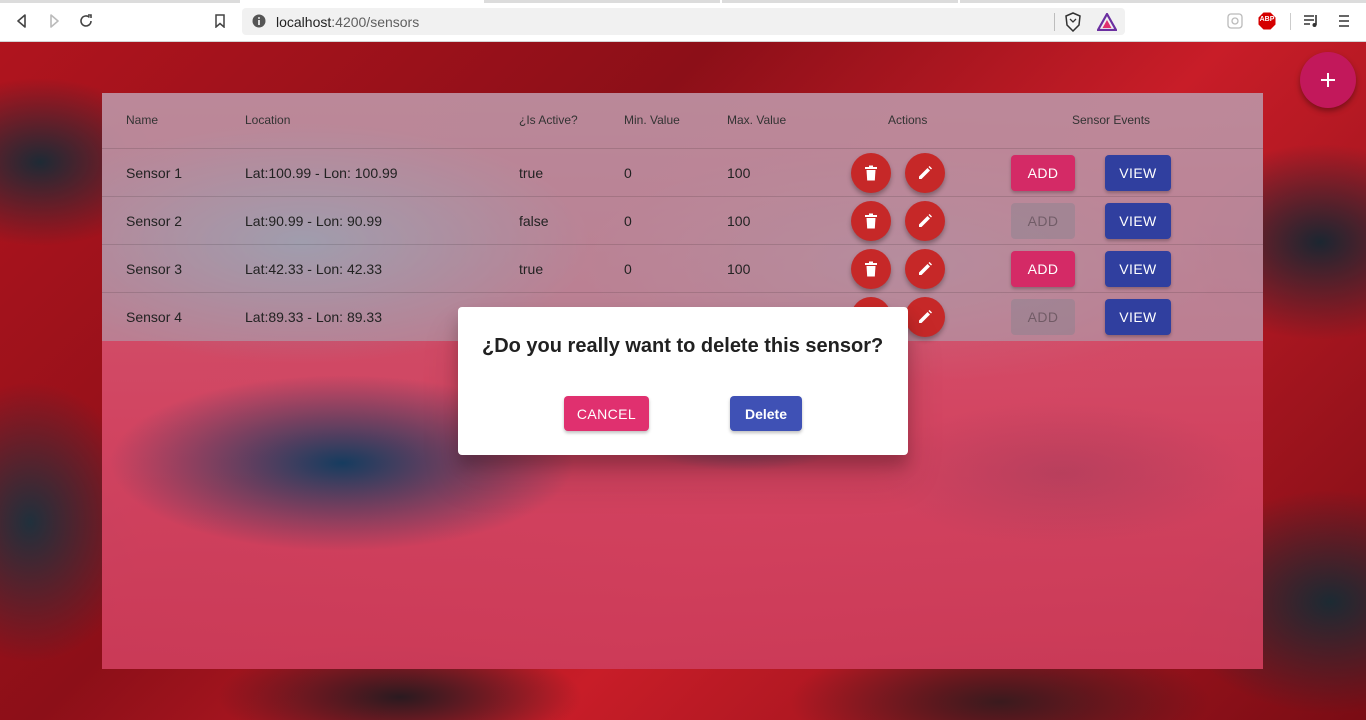  I want to click on browser-toolbar: localhost:4200/sensors ABP, so click(683, 21).